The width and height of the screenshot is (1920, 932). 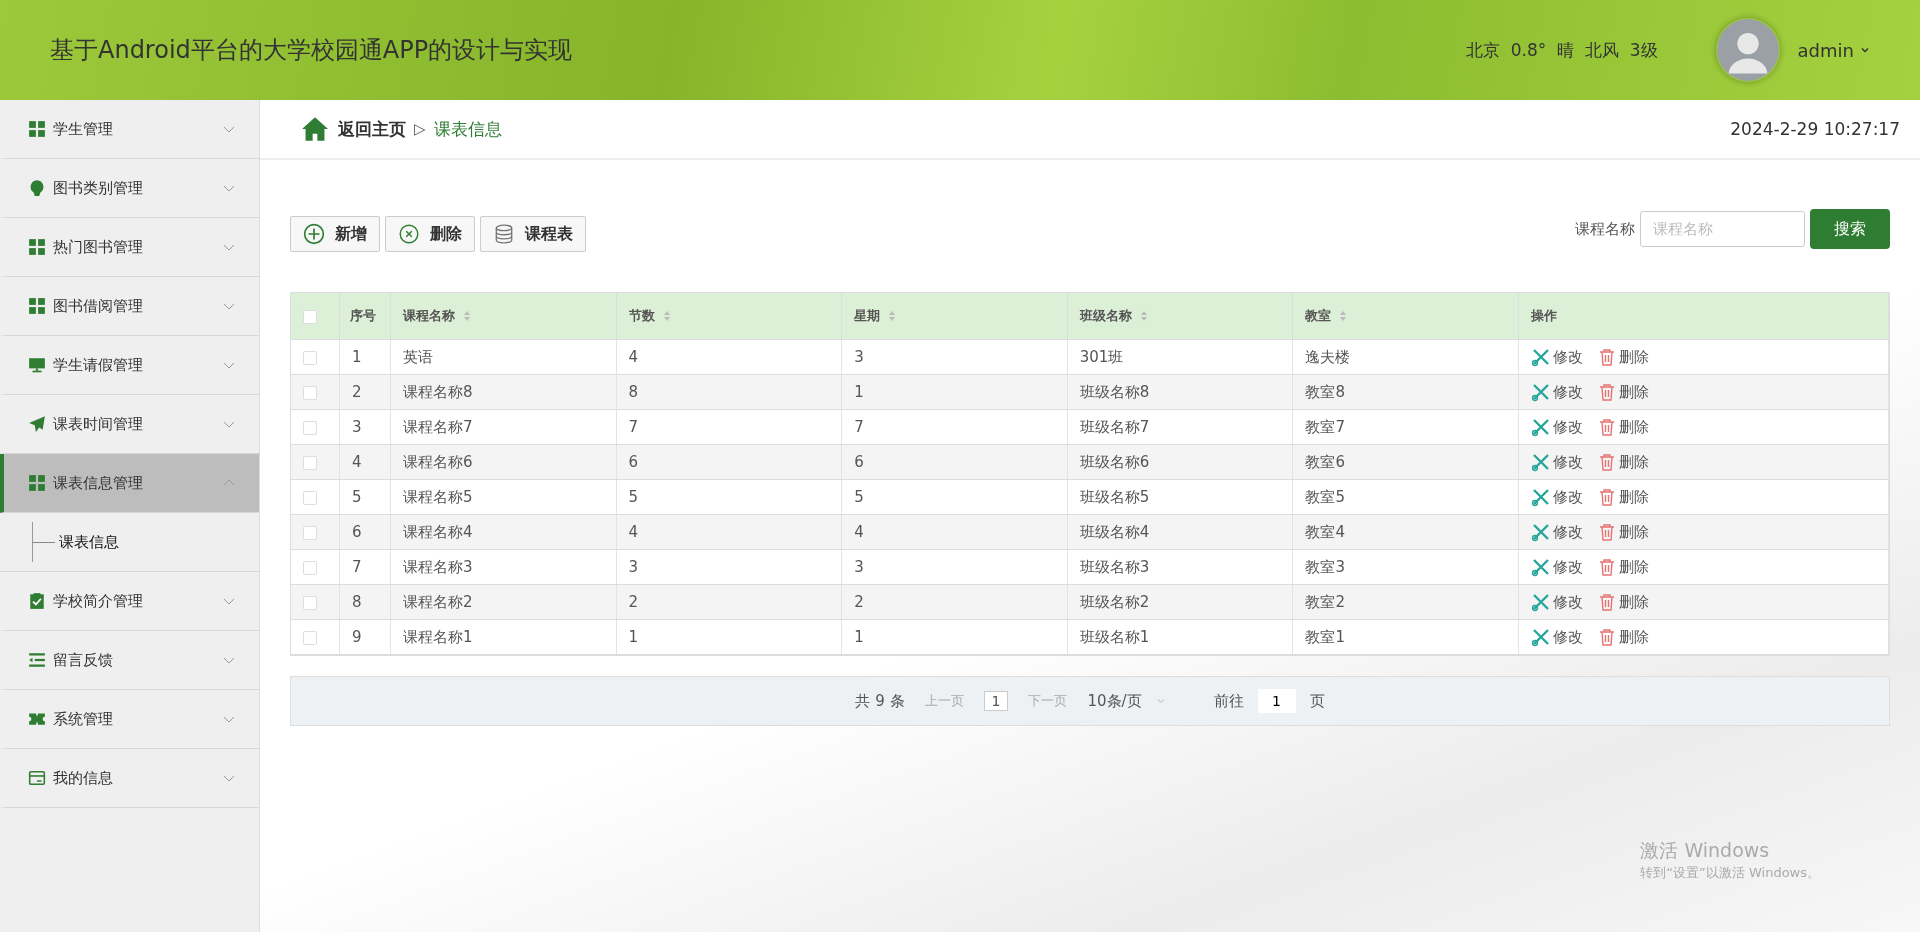 What do you see at coordinates (357, 602) in the screenshot?
I see `table-cell: 8` at bounding box center [357, 602].